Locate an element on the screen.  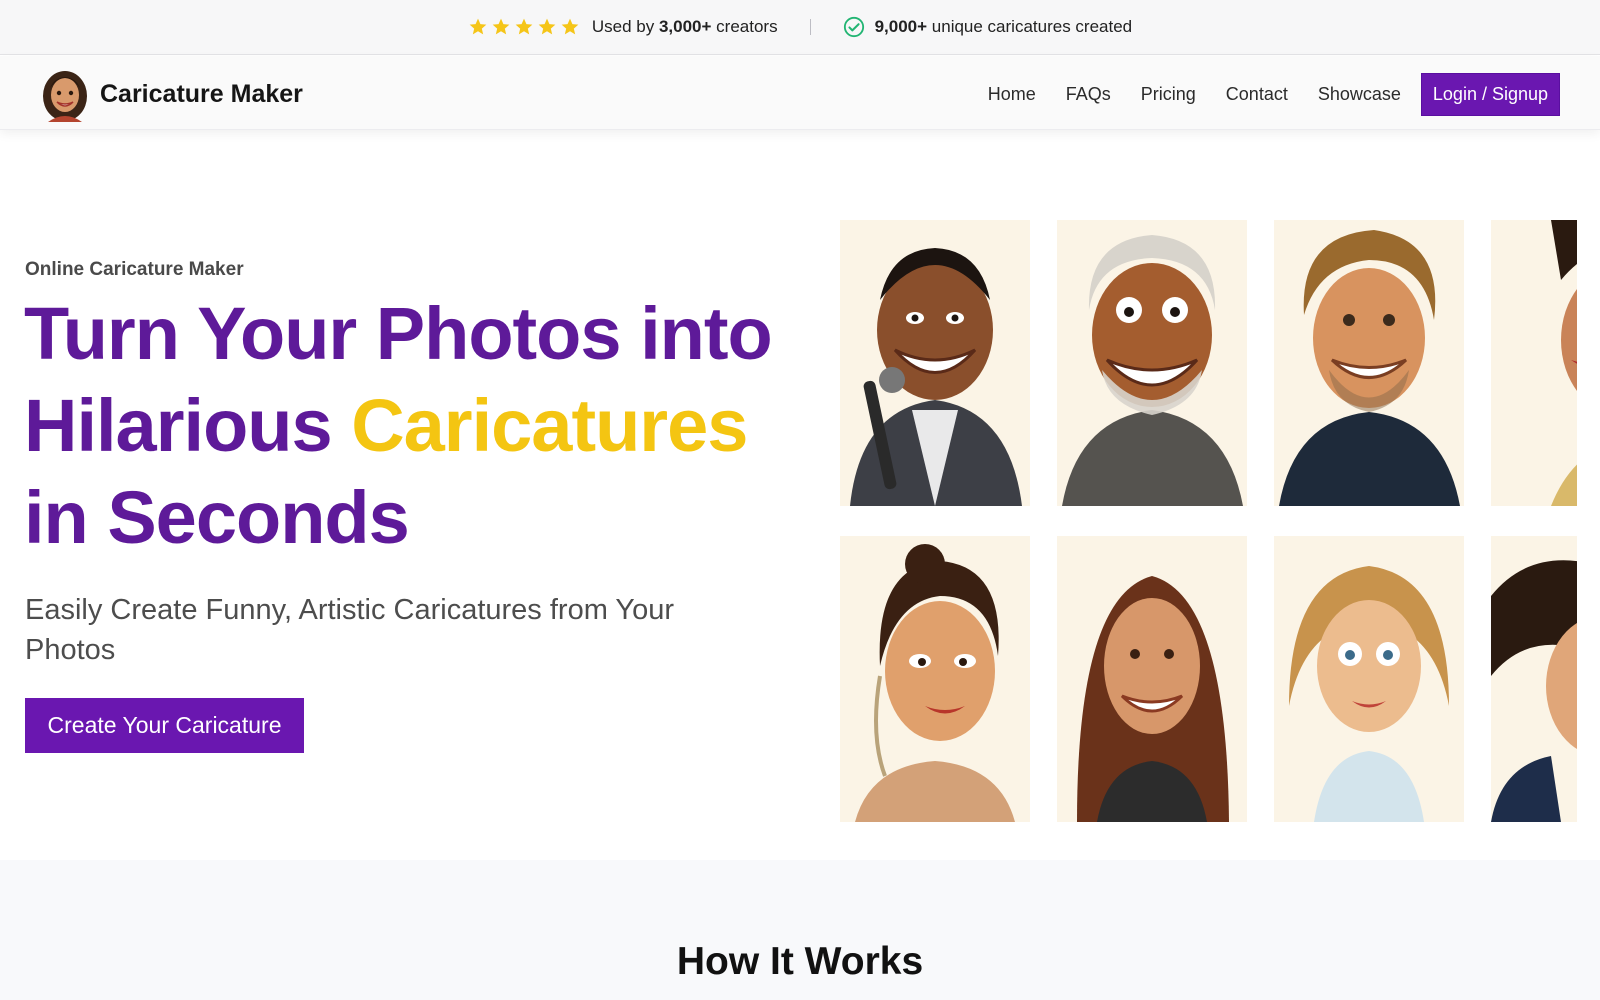
divider is located at coordinates (810, 27).